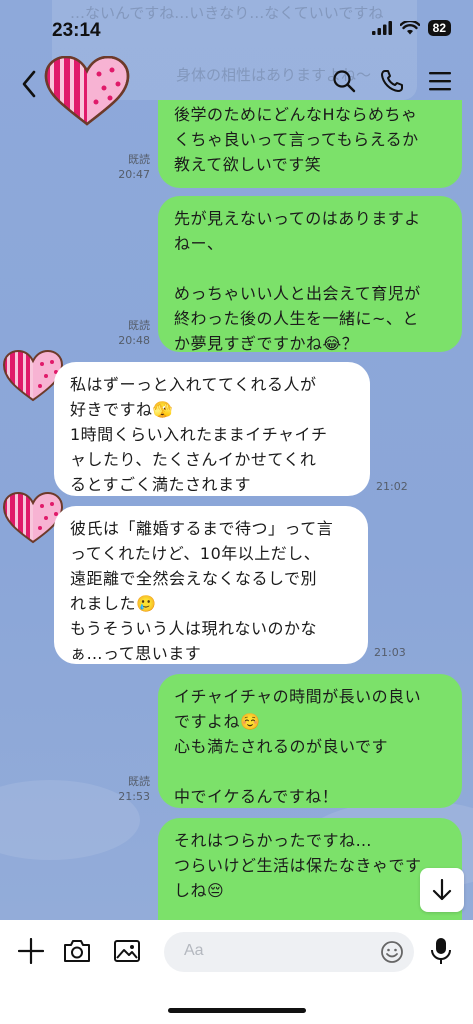 The width and height of the screenshot is (473, 1024). I want to click on scroll-to-bottom-button, so click(442, 890).